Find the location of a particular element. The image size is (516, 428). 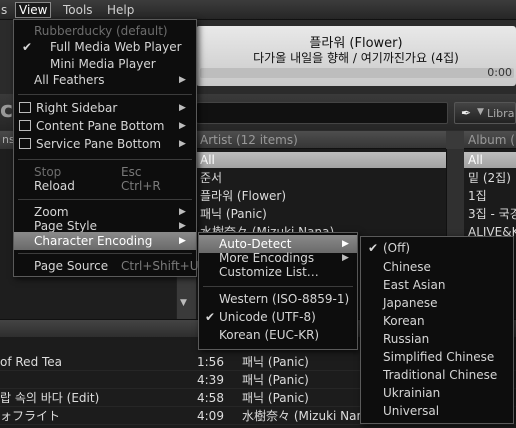

library-button: ✒ ▼ Libra is located at coordinates (485, 113).